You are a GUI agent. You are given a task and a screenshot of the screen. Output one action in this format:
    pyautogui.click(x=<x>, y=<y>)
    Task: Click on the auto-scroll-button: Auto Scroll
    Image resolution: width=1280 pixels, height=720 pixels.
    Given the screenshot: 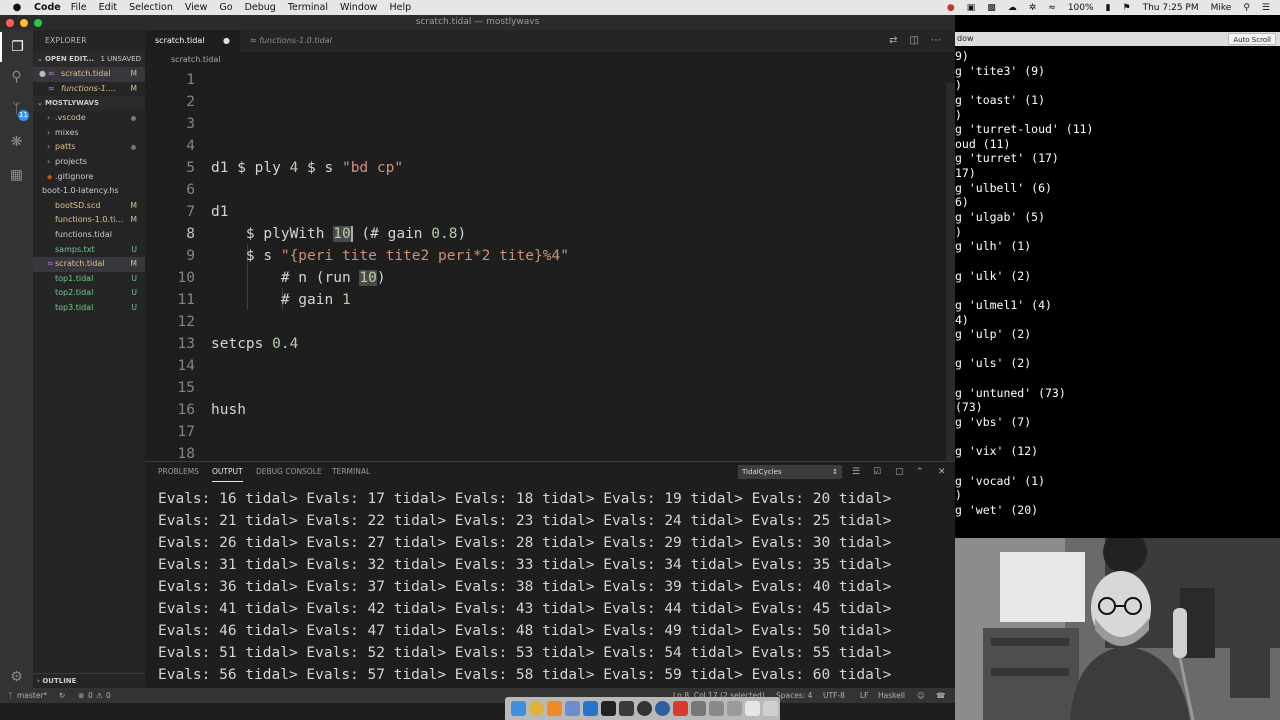 What is the action you would take?
    pyautogui.click(x=1252, y=39)
    